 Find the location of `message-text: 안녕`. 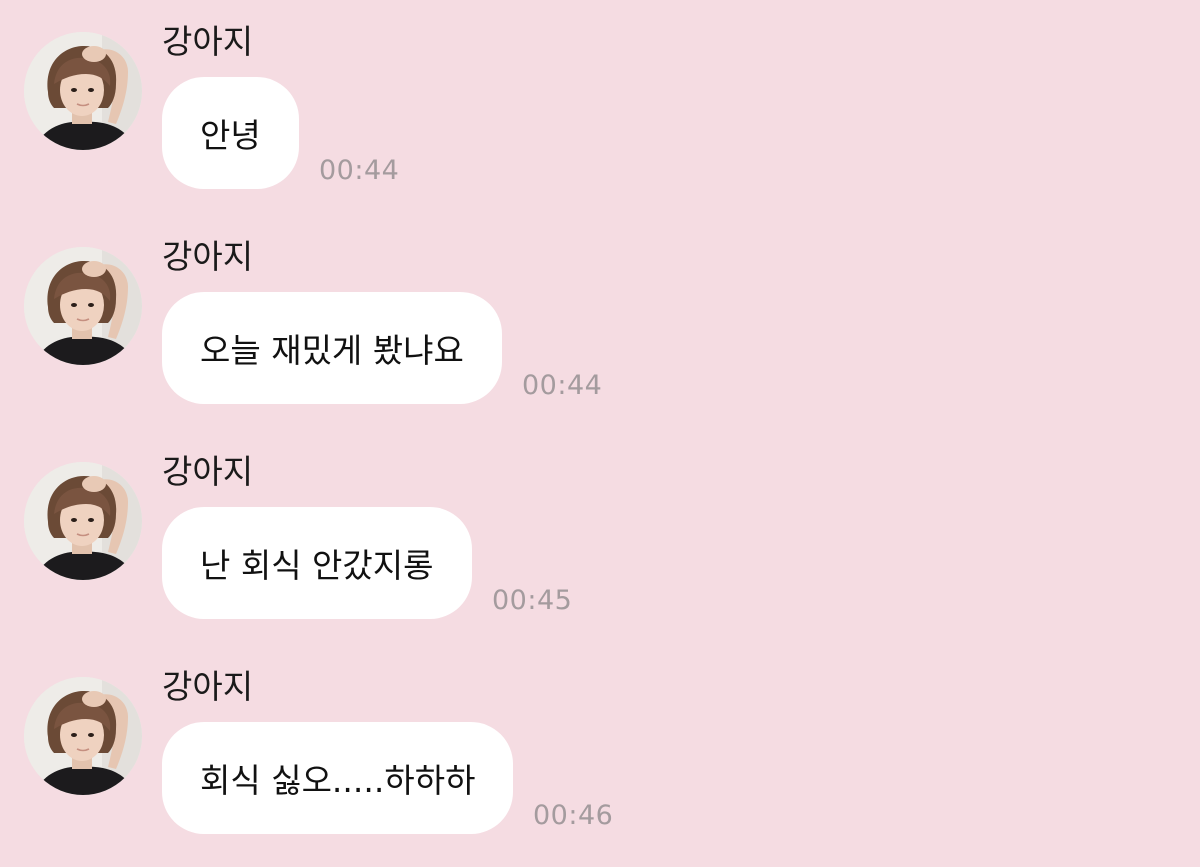

message-text: 안녕 is located at coordinates (230, 135).